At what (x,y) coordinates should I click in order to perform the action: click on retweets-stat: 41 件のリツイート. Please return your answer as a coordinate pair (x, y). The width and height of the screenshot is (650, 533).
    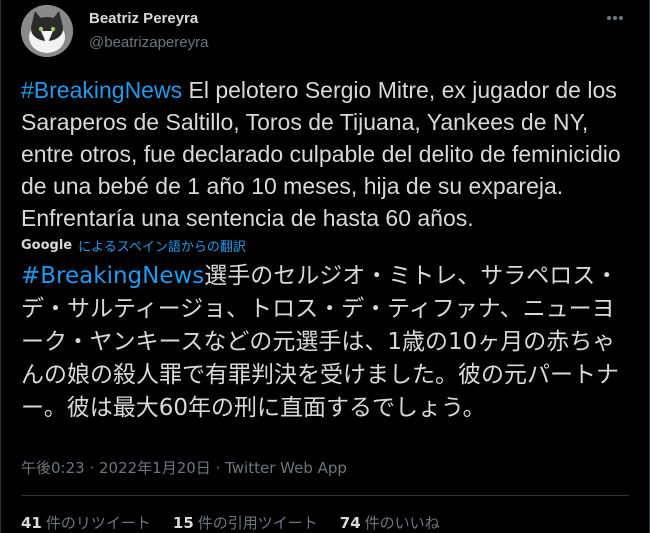
    Looking at the image, I should click on (86, 522).